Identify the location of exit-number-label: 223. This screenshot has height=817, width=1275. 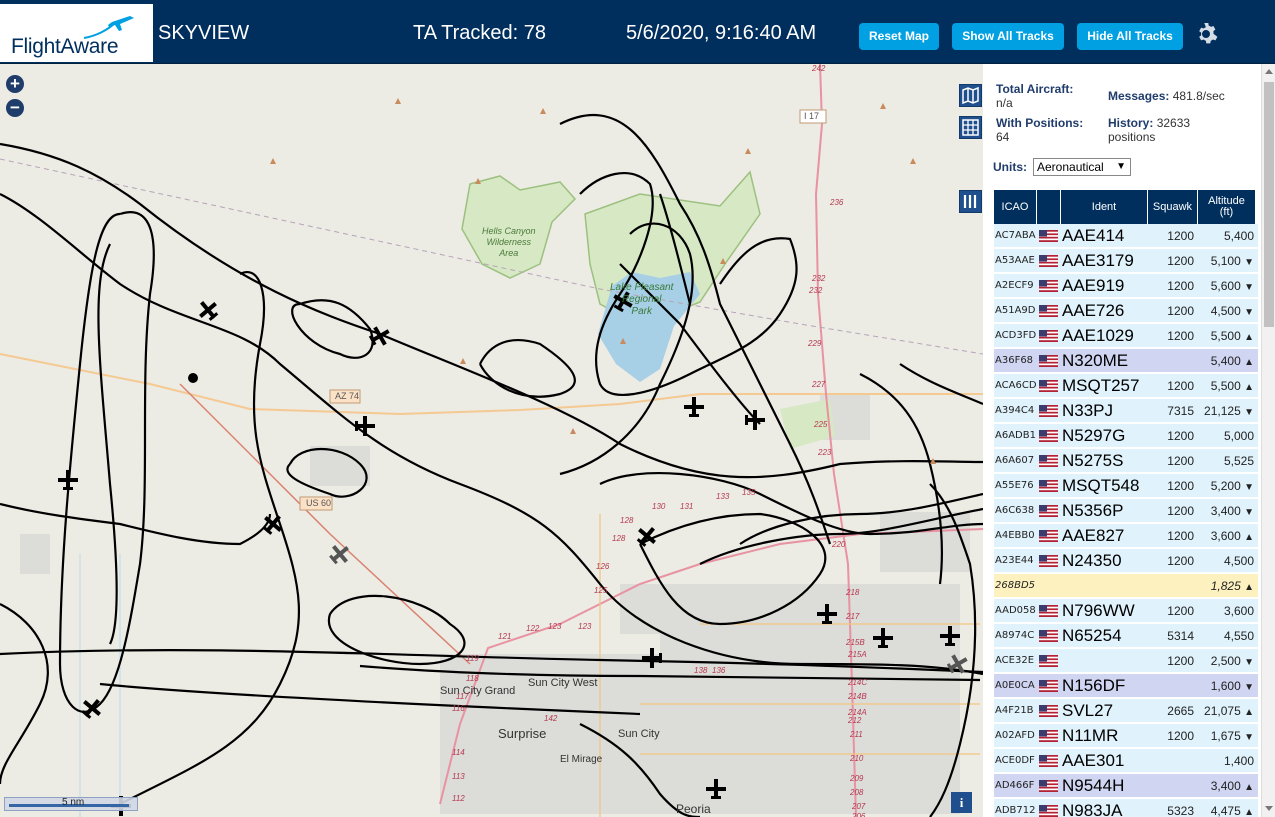
(825, 452).